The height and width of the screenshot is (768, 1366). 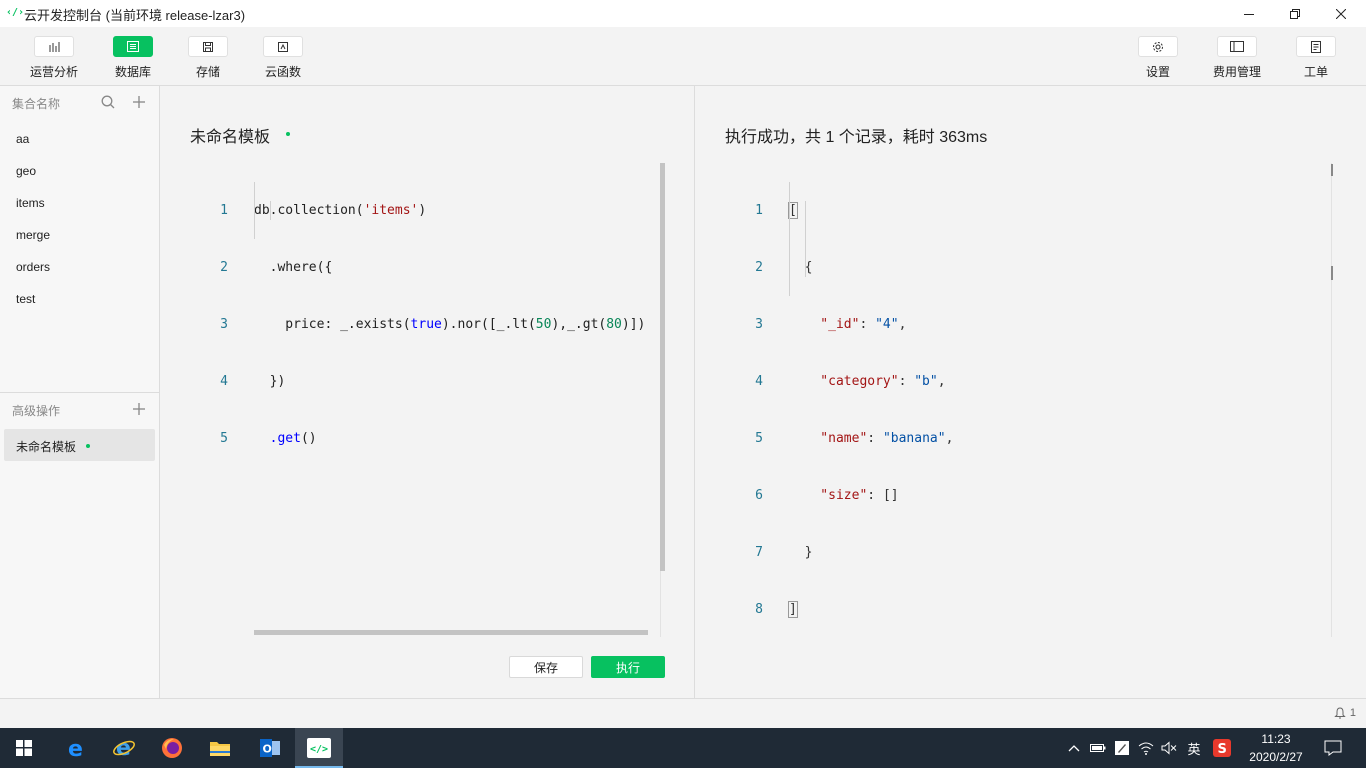 I want to click on notification-indicator: 1, so click(x=1345, y=713).